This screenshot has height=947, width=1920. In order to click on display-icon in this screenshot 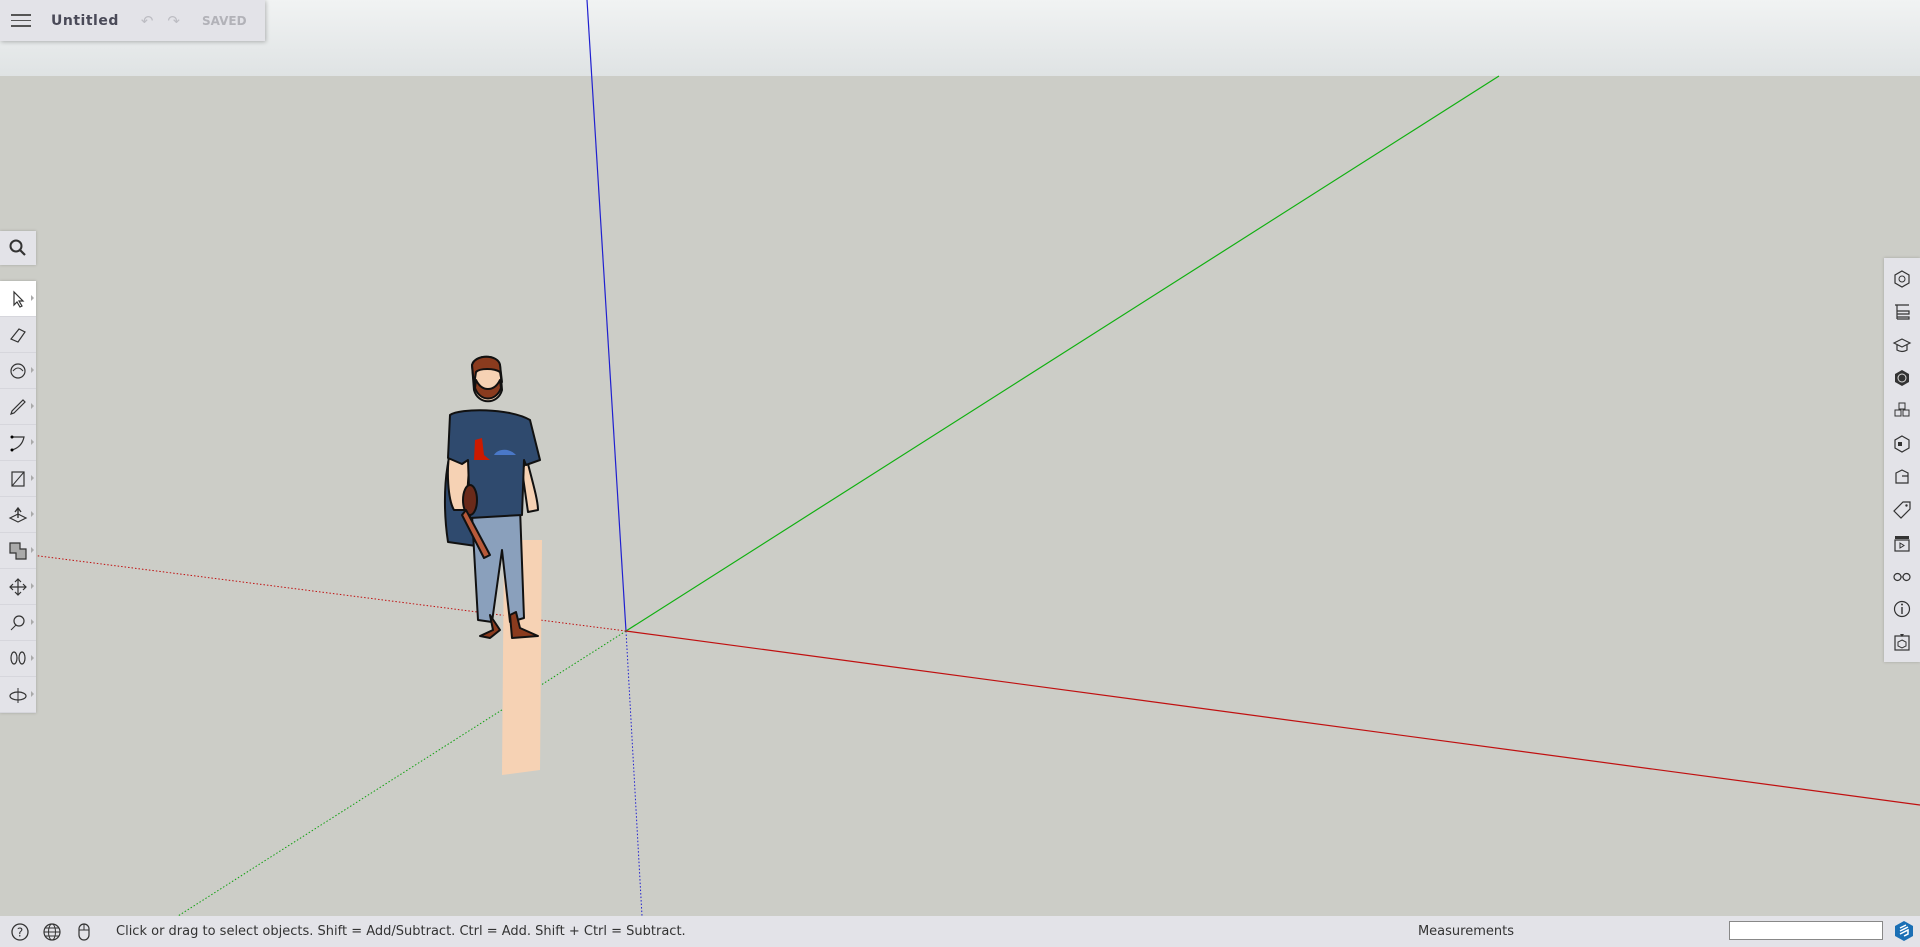, I will do `click(1902, 576)`.